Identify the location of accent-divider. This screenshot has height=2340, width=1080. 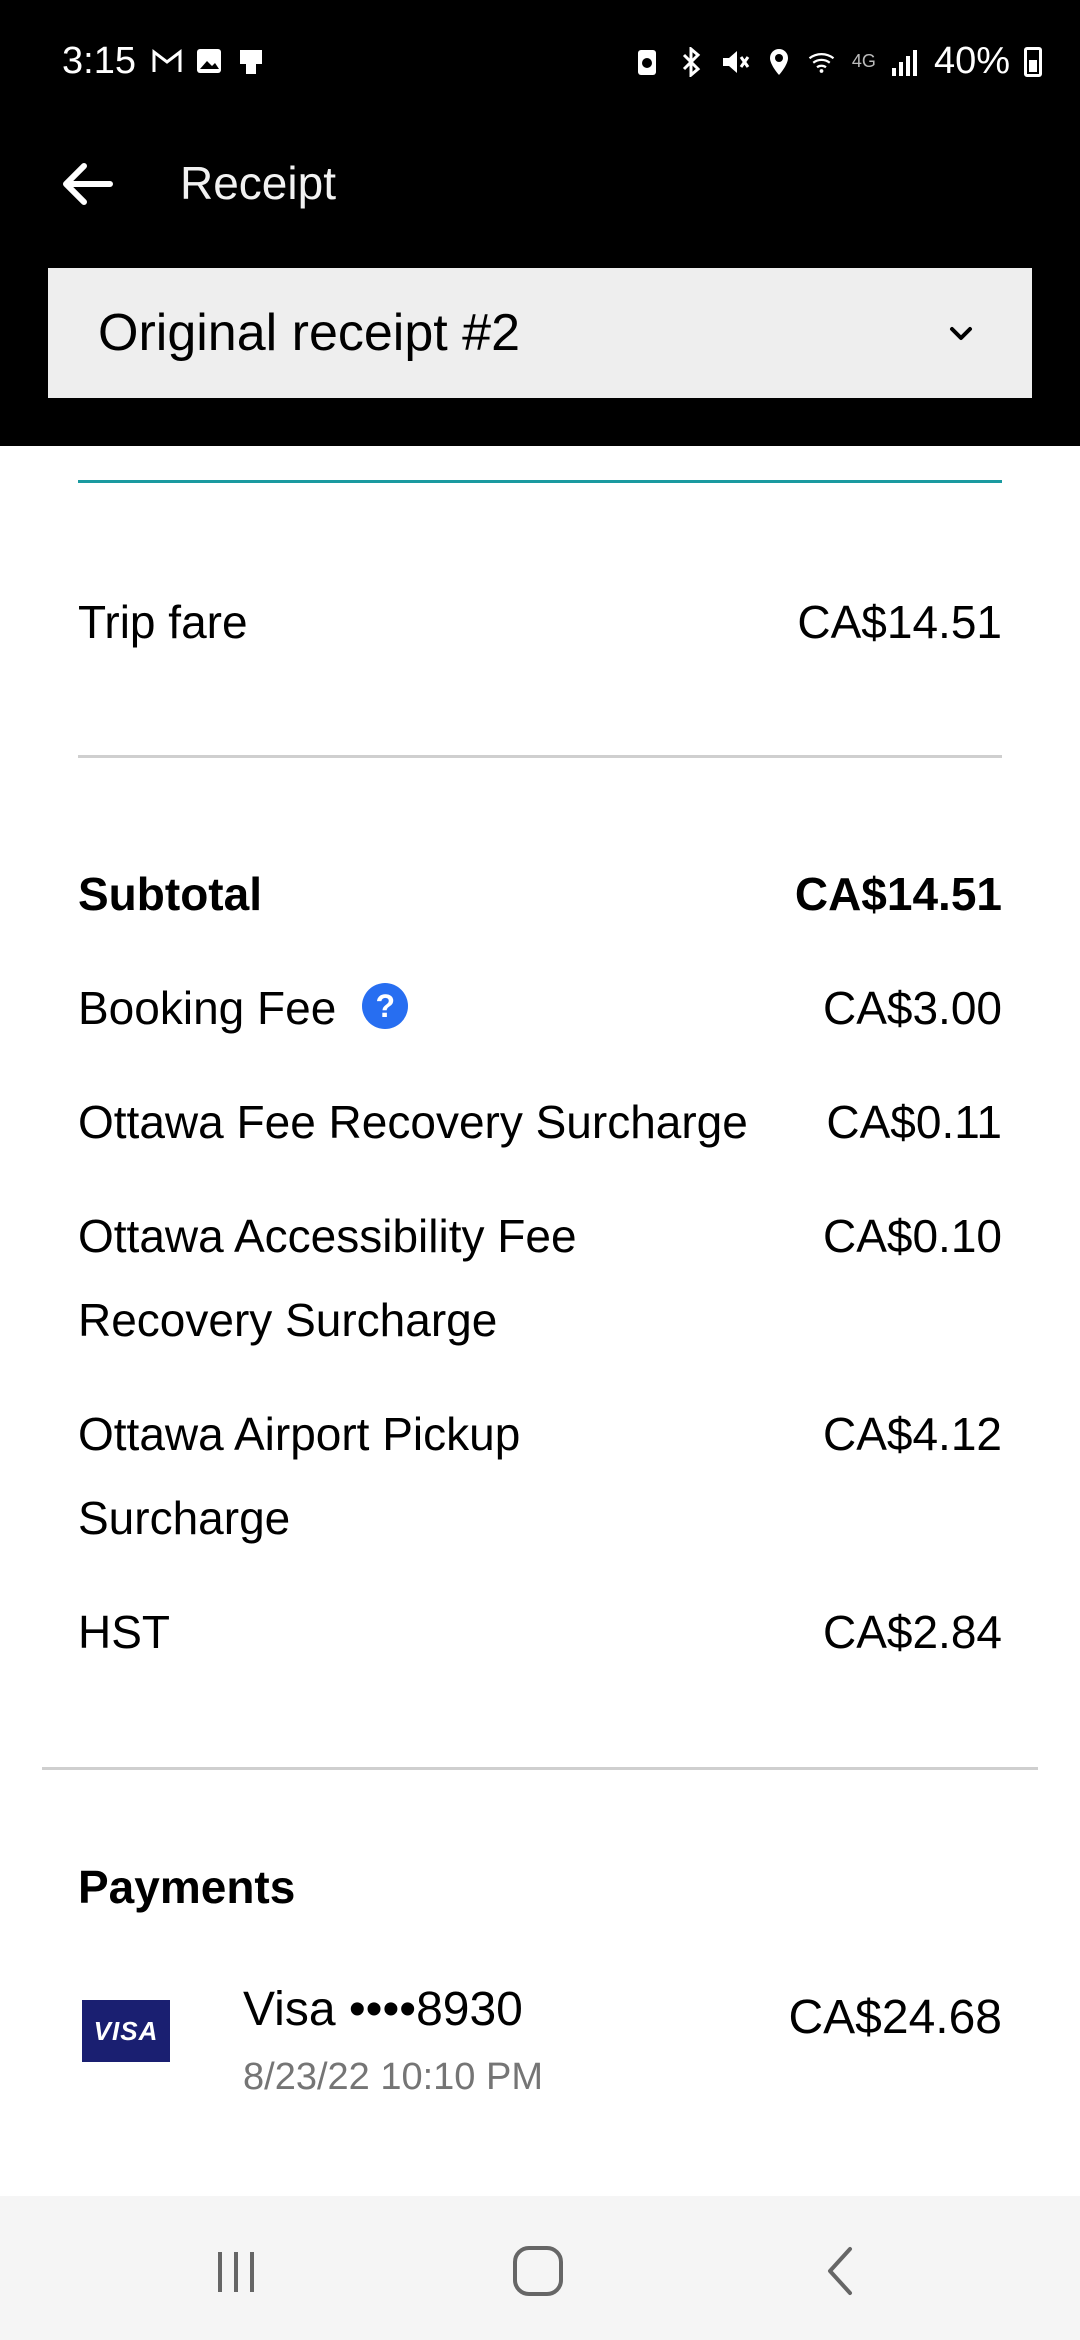
(540, 481).